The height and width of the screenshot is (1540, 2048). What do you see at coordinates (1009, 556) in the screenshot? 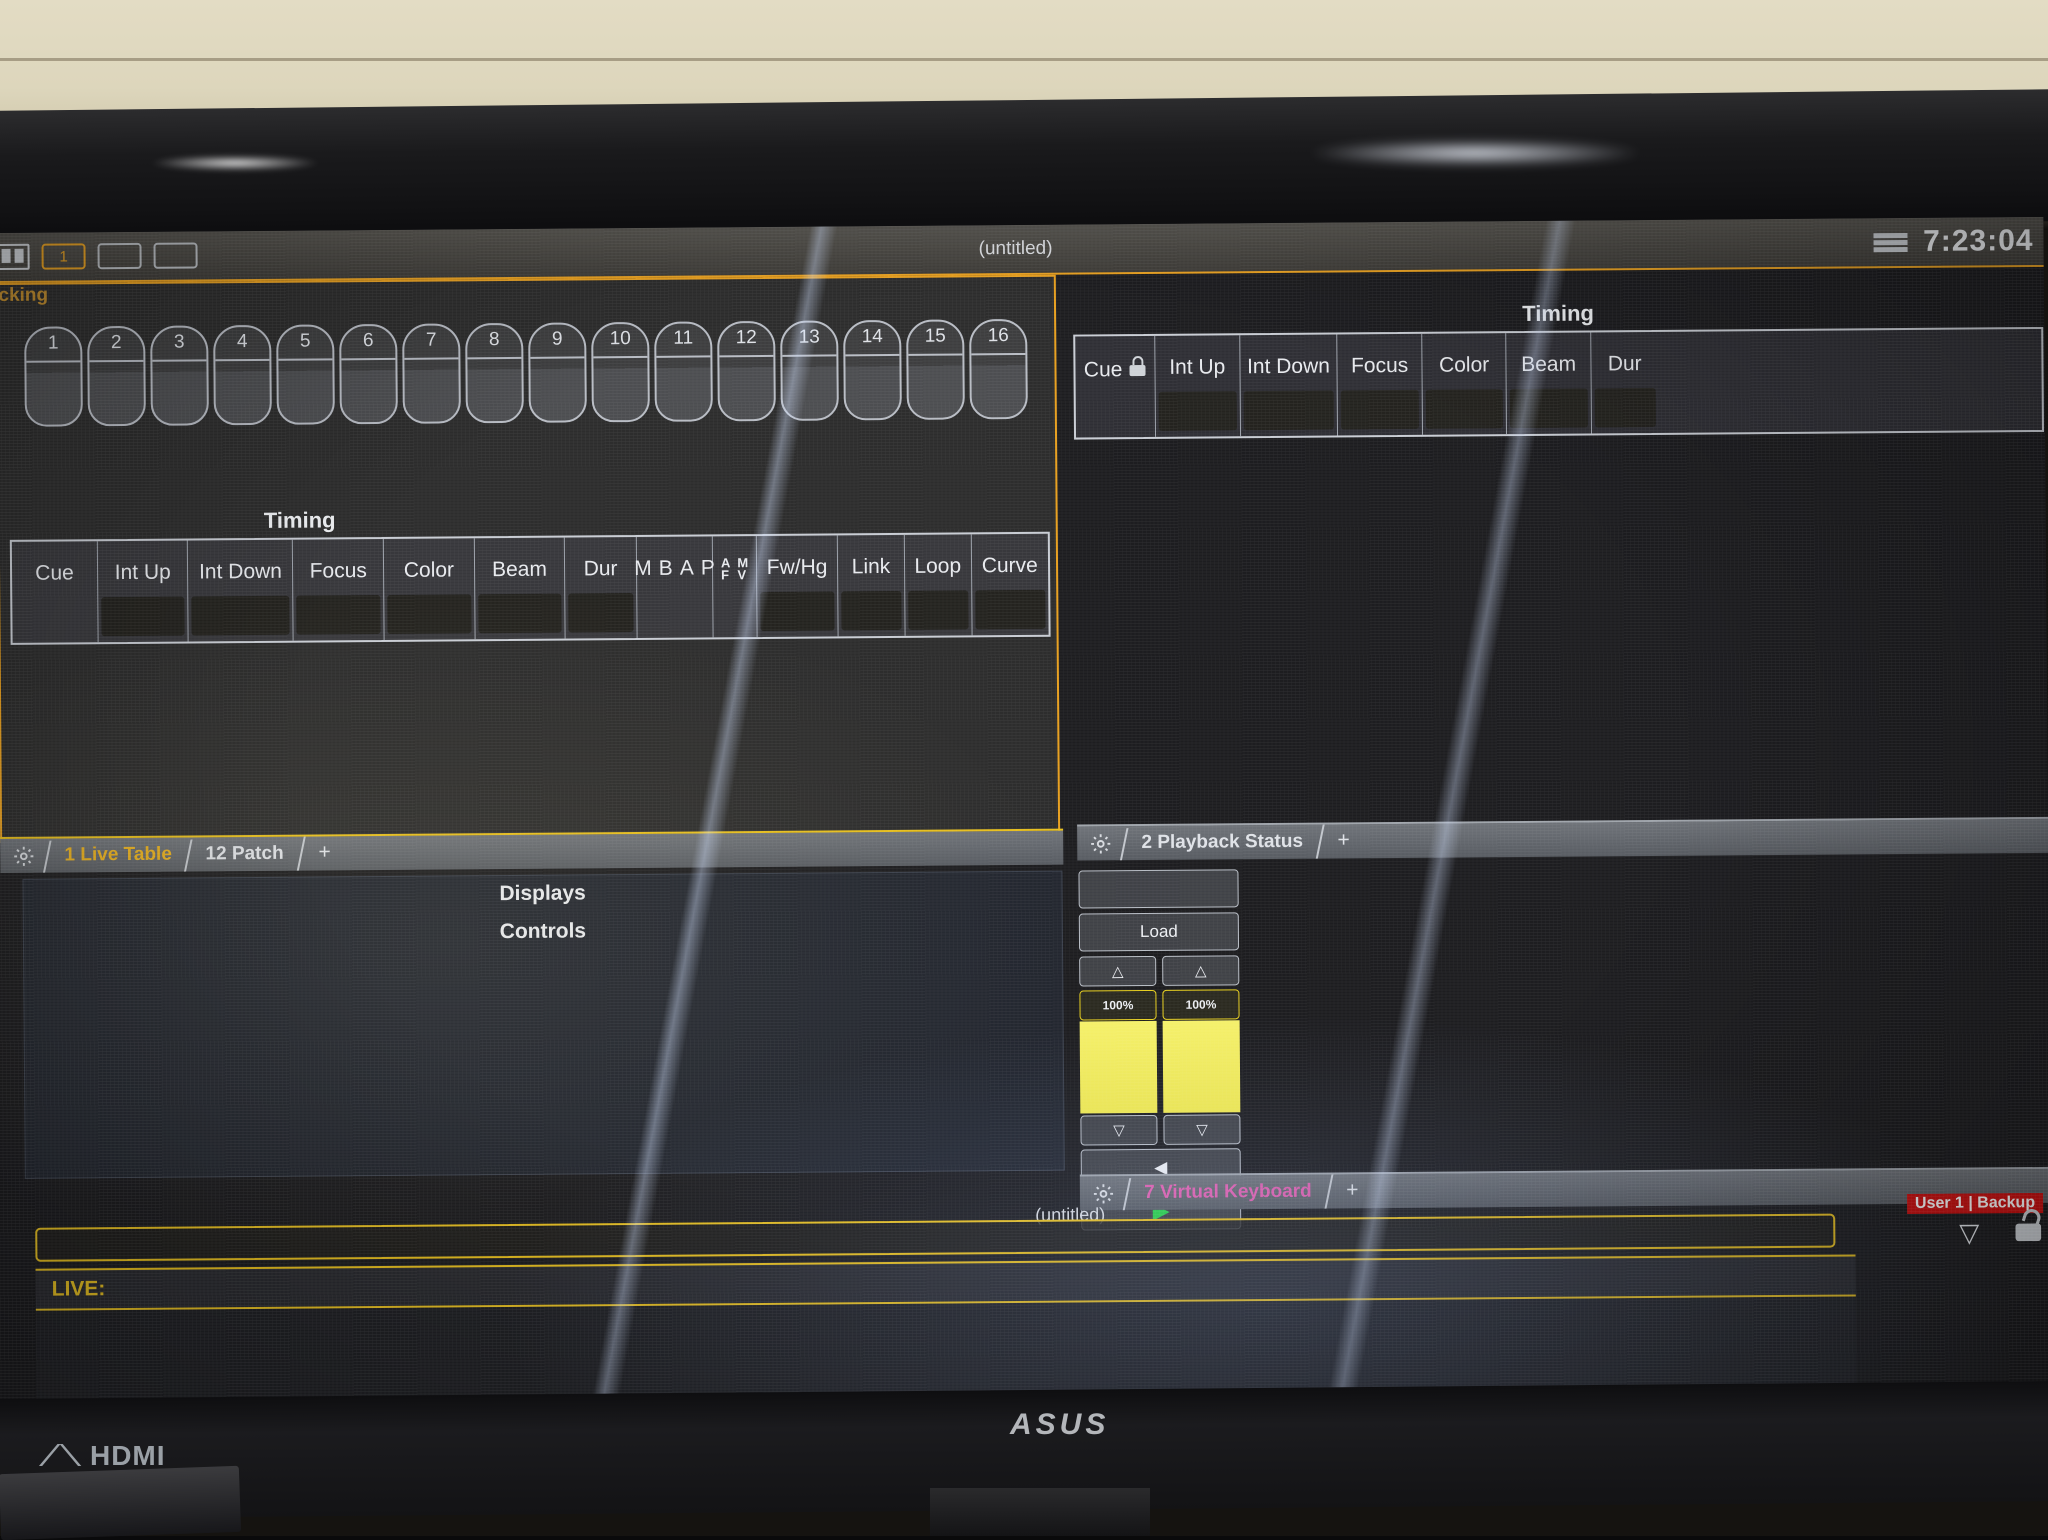
I see `timing-header: Curve` at bounding box center [1009, 556].